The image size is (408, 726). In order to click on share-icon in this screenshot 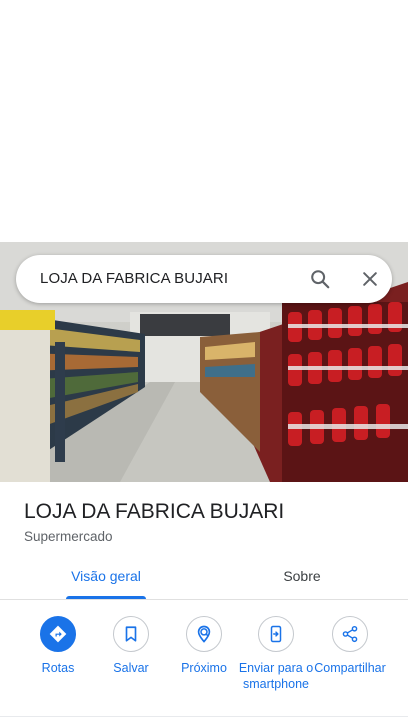, I will do `click(350, 634)`.